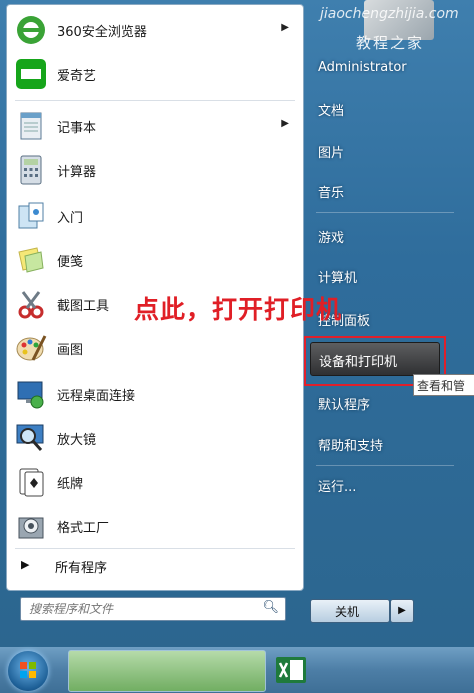 The height and width of the screenshot is (693, 474). I want to click on iqiyi-icon, so click(31, 74).